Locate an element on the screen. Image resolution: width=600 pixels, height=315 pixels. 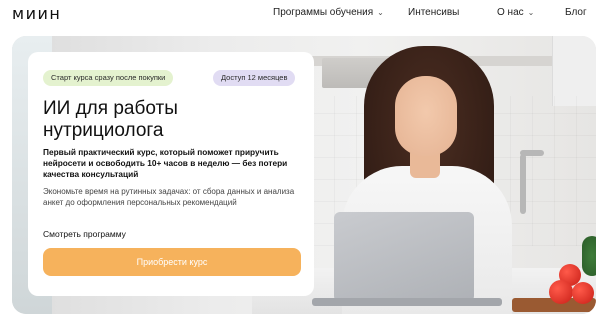
nav-blog: Блог is located at coordinates (576, 12).